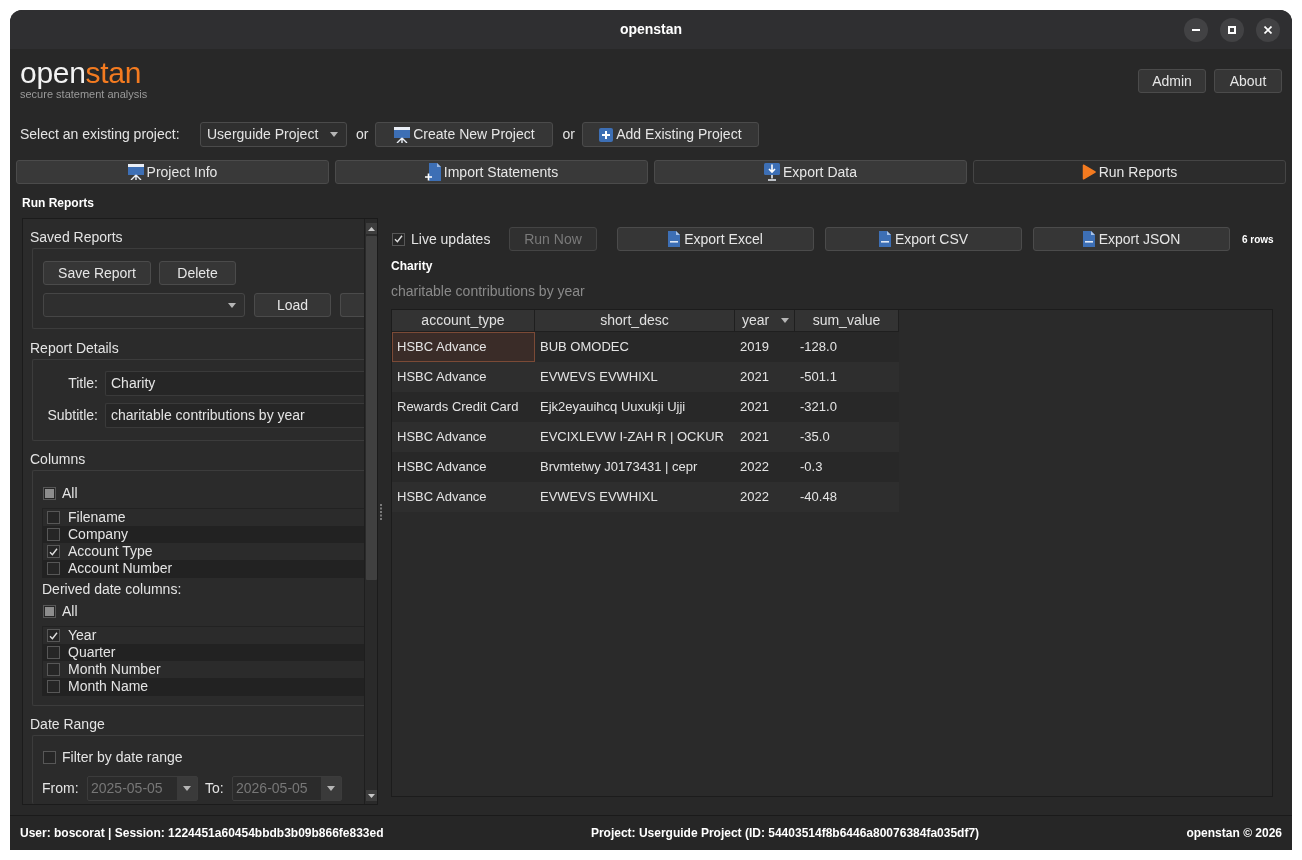  Describe the element at coordinates (1129, 172) in the screenshot. I see `nav-tab: Run Reports` at that location.